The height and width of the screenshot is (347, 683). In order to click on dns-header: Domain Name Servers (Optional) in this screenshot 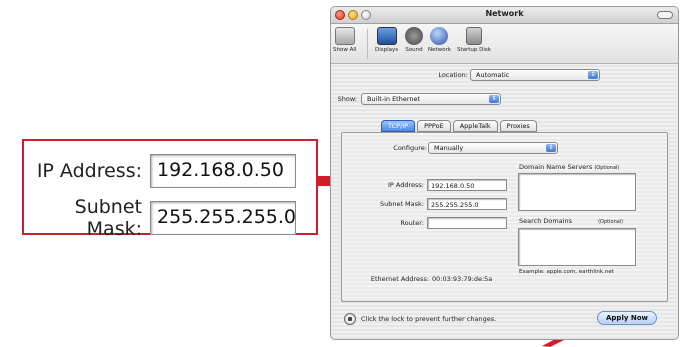, I will do `click(591, 167)`.